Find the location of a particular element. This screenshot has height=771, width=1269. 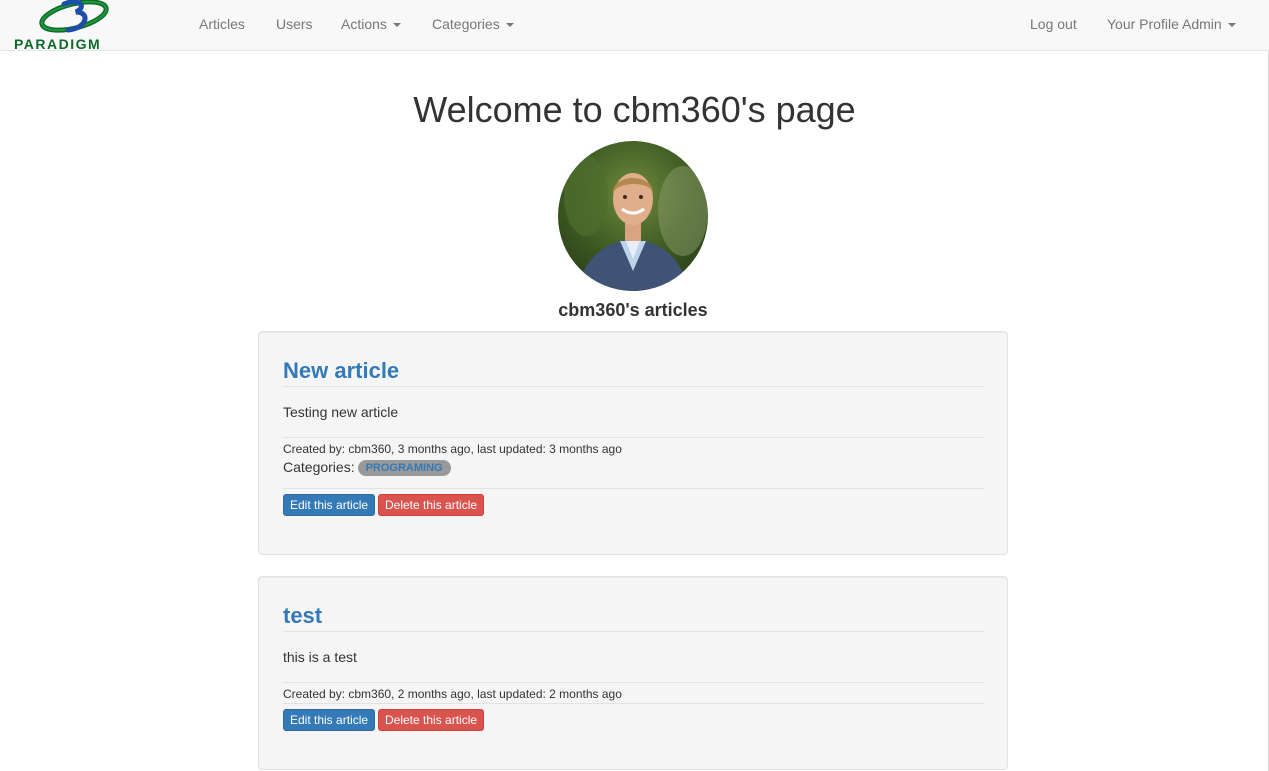

categories-label: Categories: is located at coordinates (319, 467).